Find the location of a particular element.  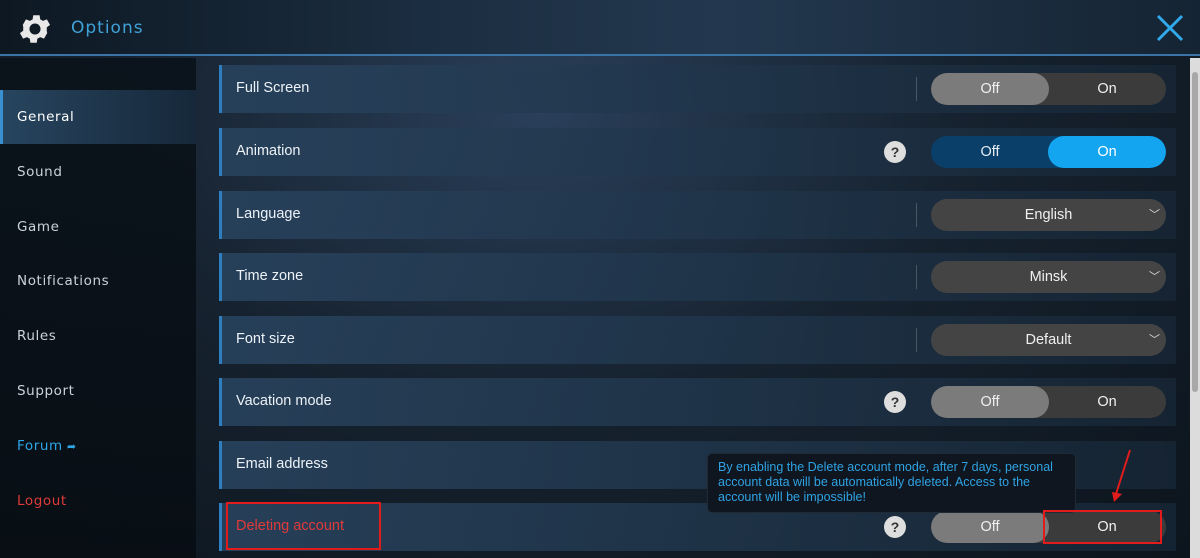

setting-label: Font size is located at coordinates (265, 339).